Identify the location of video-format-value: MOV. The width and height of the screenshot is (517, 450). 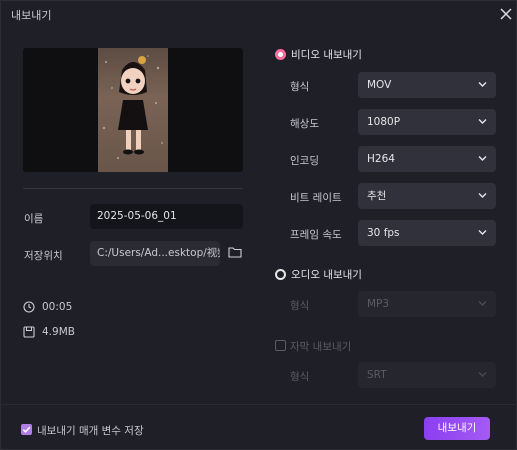
(379, 85).